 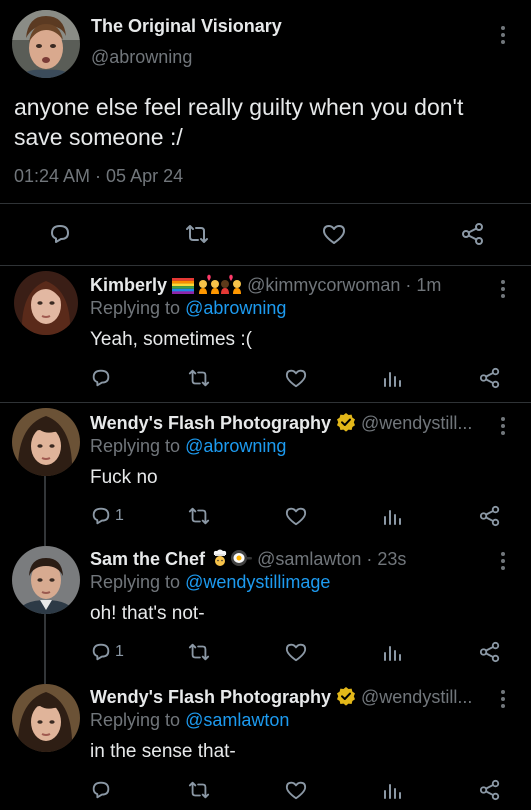 What do you see at coordinates (344, 285) in the screenshot?
I see `handle: @kimmycorwoman · 1m` at bounding box center [344, 285].